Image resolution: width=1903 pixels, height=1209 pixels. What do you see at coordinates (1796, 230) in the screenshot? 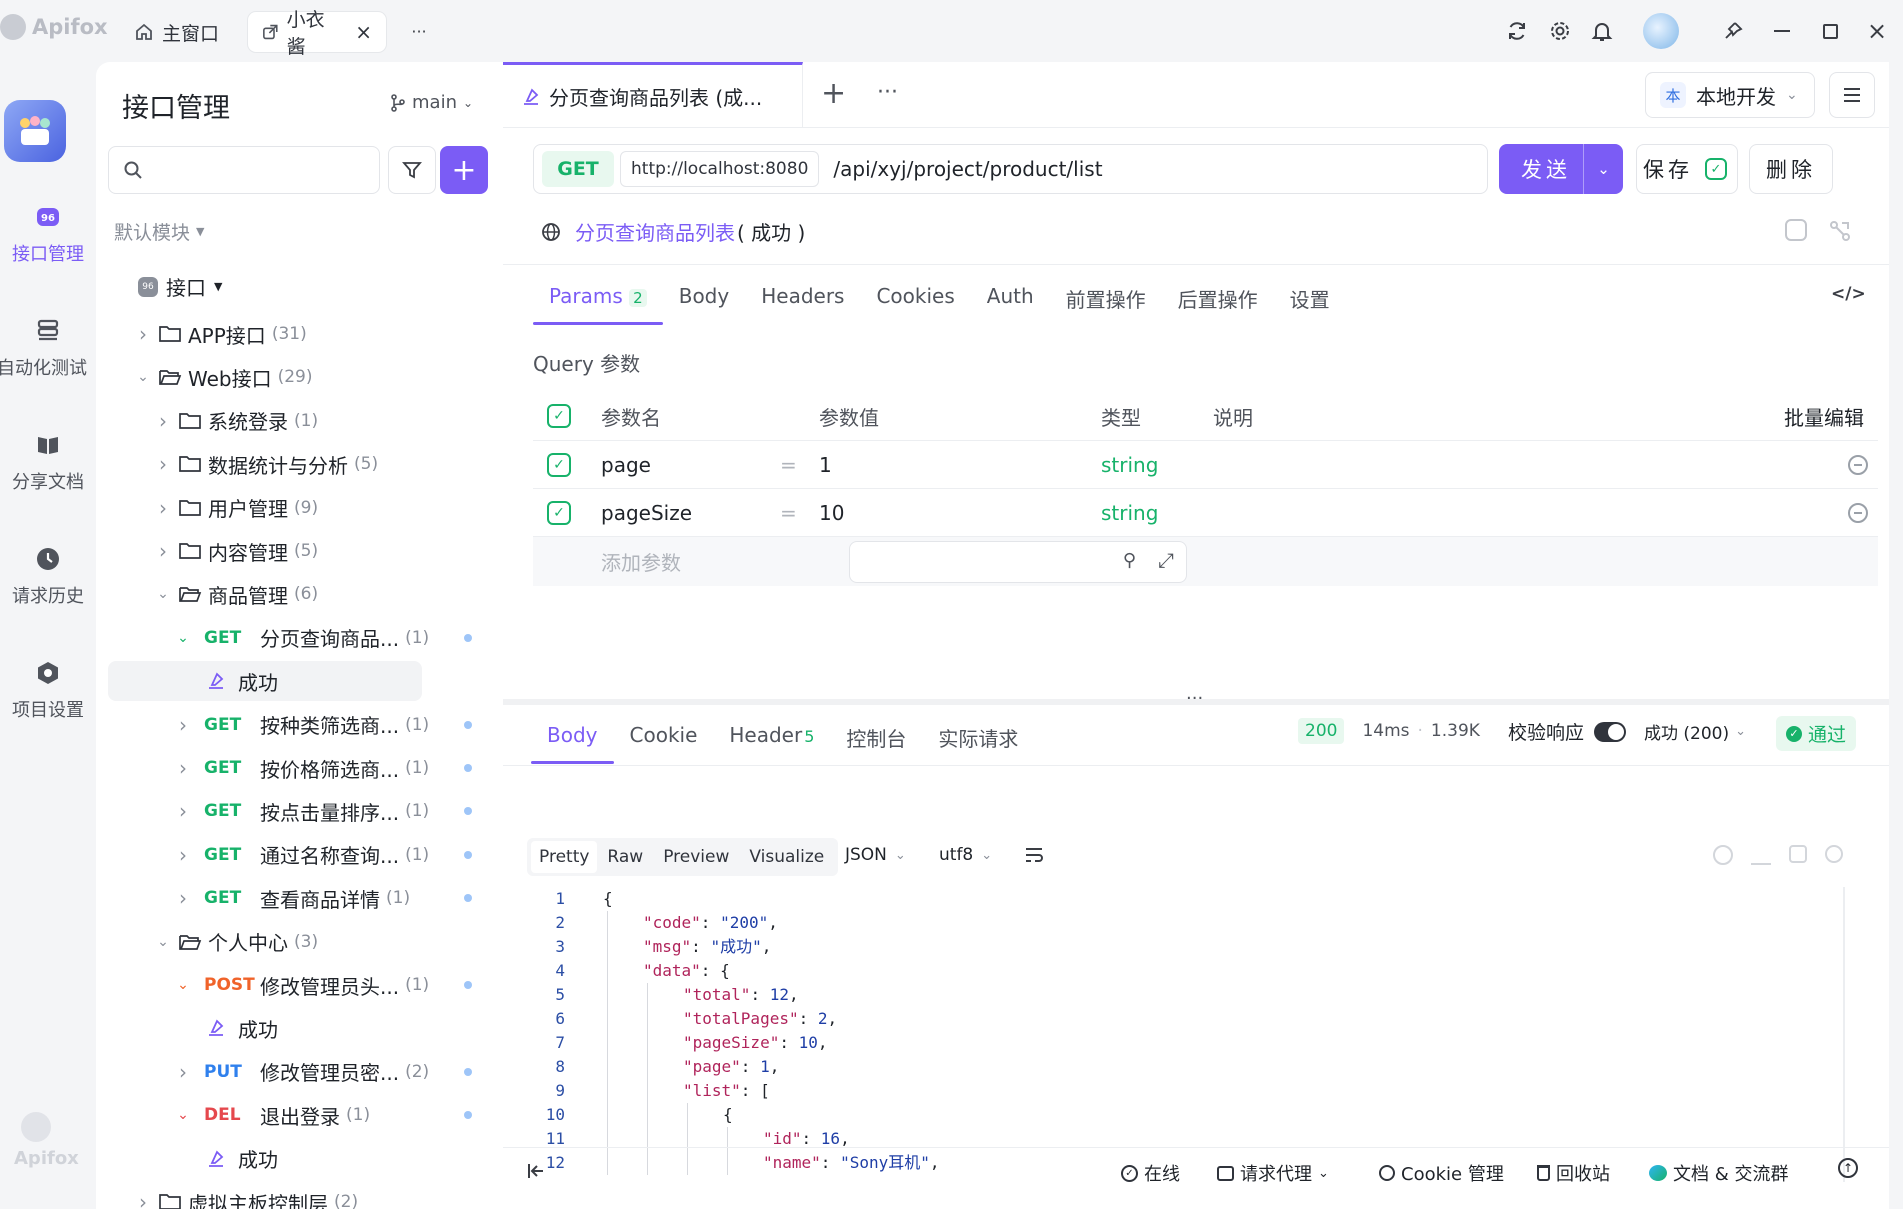
I see `copy-doc-icon` at bounding box center [1796, 230].